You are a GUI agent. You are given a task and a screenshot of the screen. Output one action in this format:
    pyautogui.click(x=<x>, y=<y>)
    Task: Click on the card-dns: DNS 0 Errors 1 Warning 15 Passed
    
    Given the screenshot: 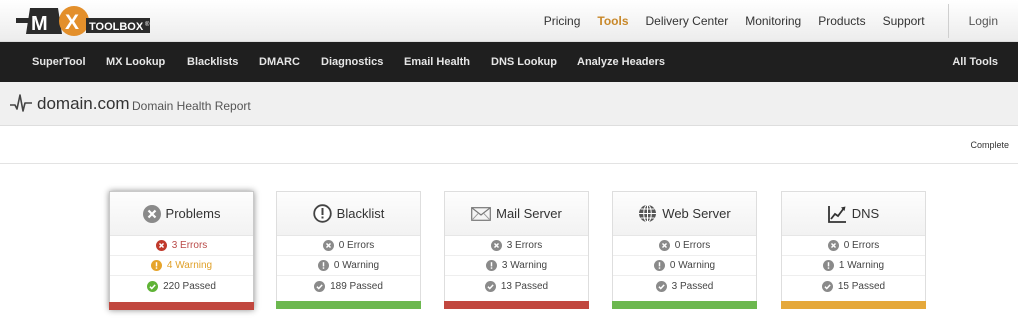 What is the action you would take?
    pyautogui.click(x=853, y=250)
    